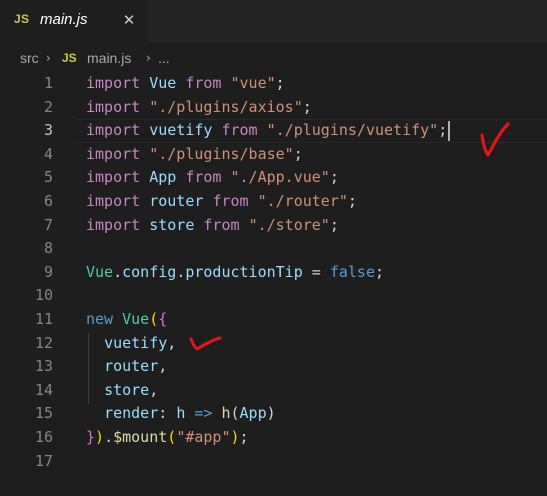  I want to click on line-number: 16, so click(43, 437).